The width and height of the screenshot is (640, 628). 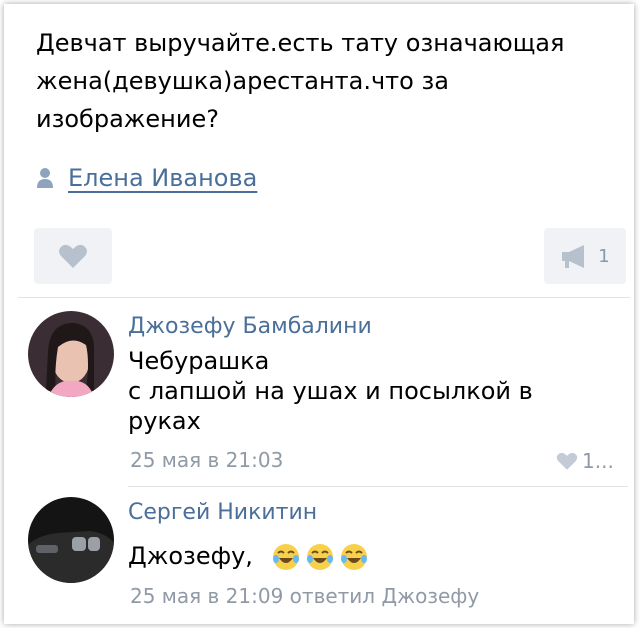 I want to click on share-button: 1, so click(x=585, y=256).